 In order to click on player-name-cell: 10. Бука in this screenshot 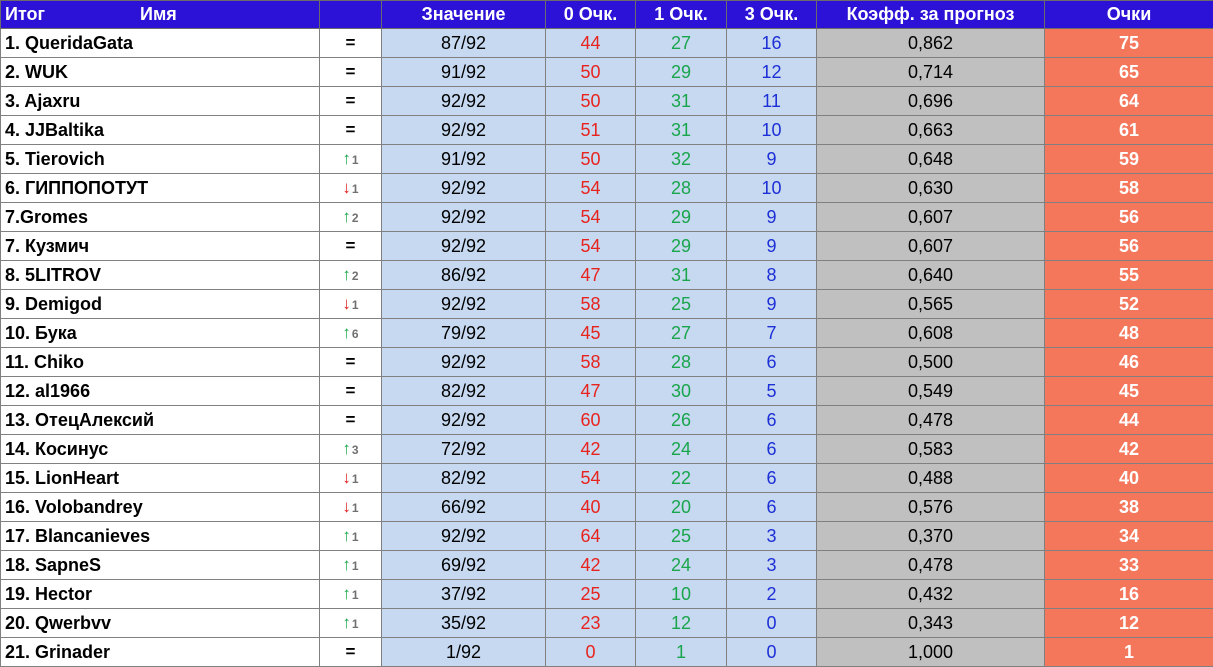, I will do `click(160, 333)`.